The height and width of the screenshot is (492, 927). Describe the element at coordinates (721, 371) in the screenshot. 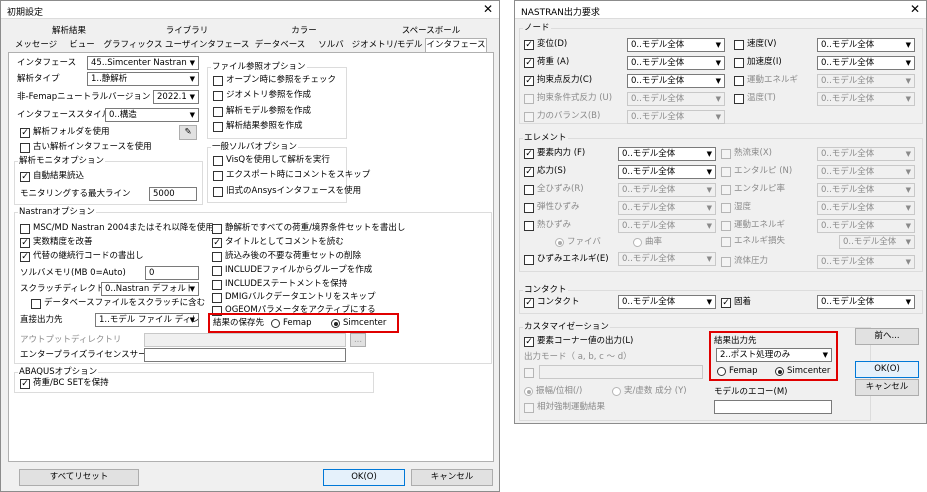

I see `result-dest-femap-radio` at that location.